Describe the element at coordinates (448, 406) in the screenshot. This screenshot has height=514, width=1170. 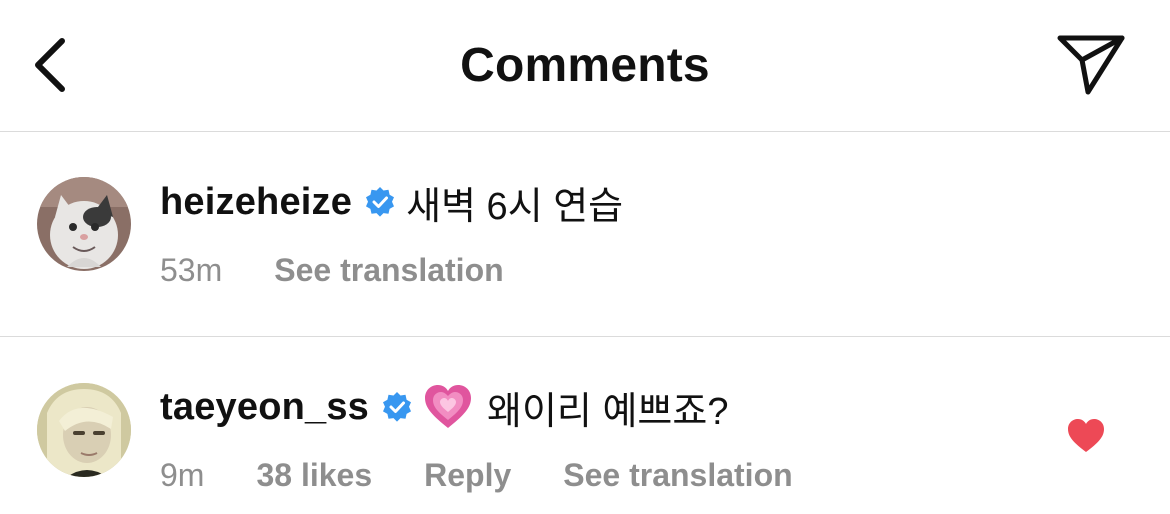
I see `growing-heart-emoji` at that location.